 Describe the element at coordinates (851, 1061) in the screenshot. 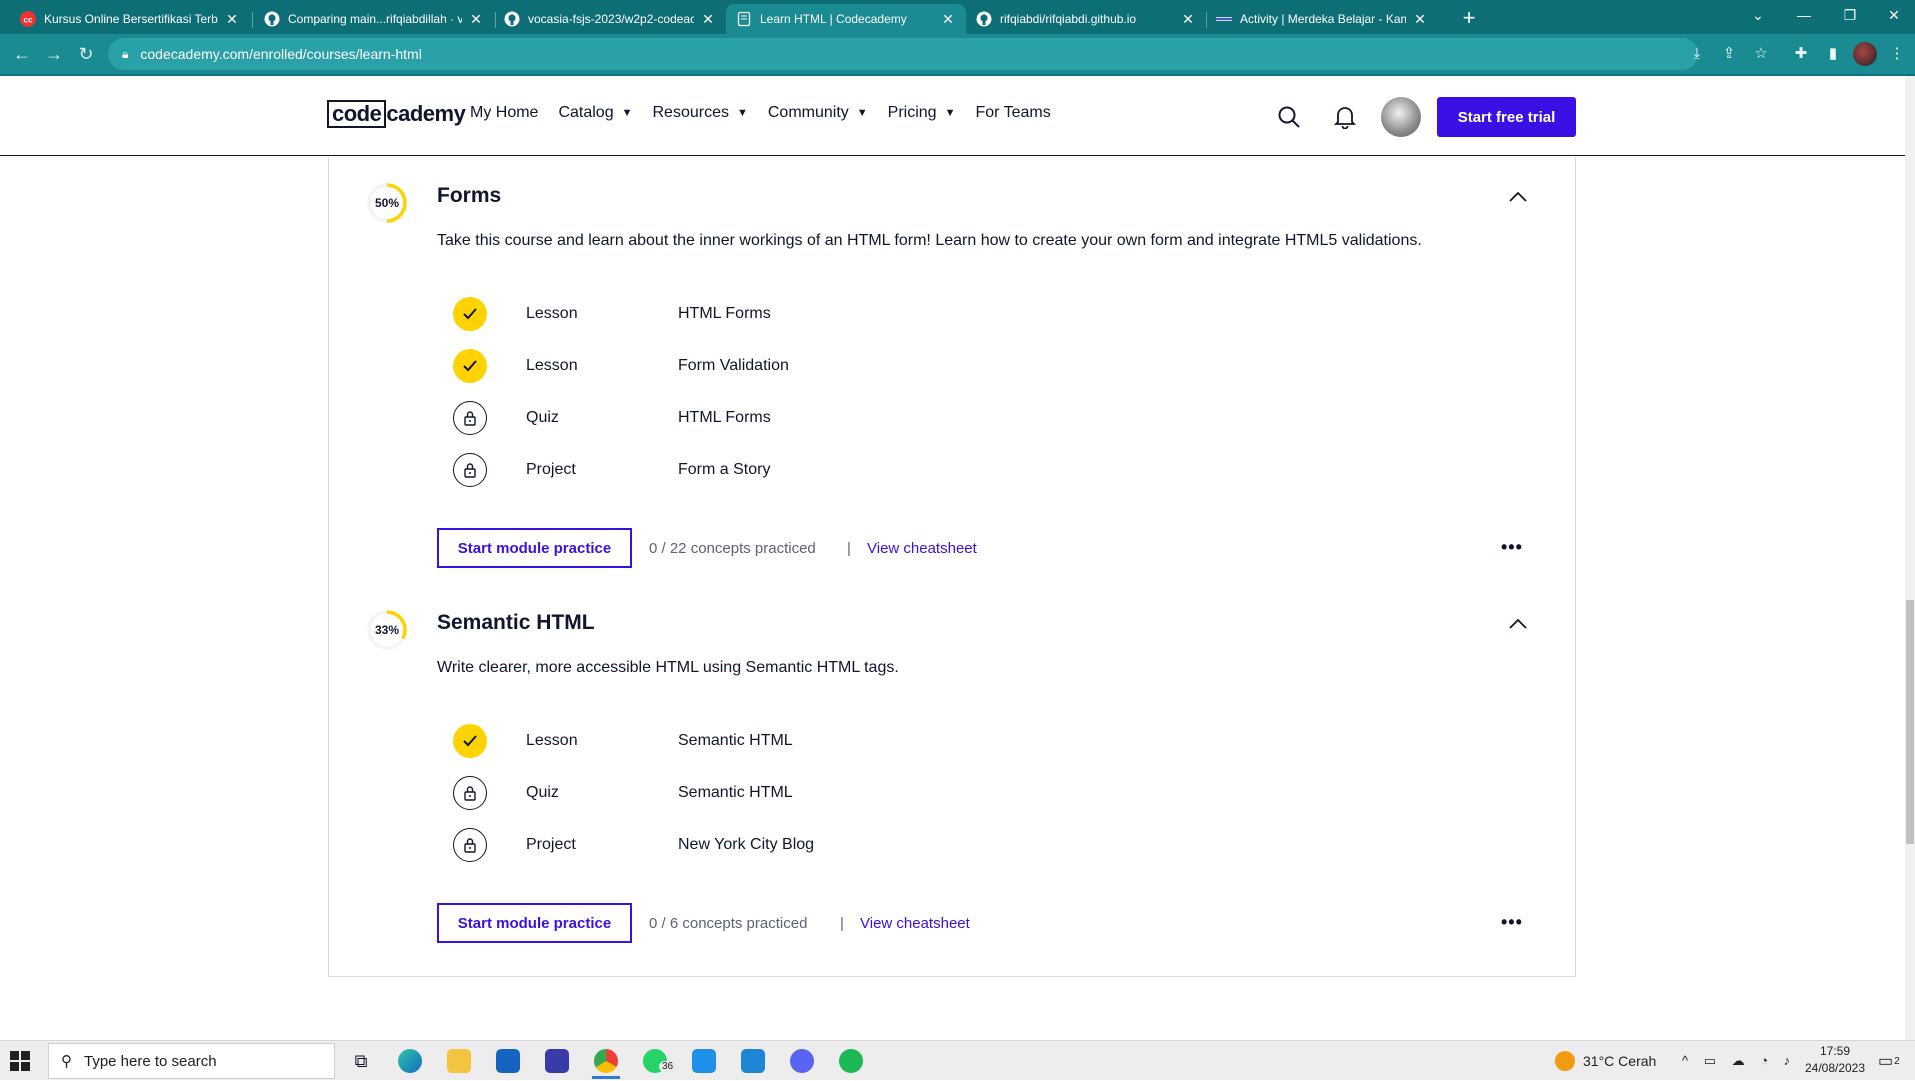

I see `spotify-icon` at that location.